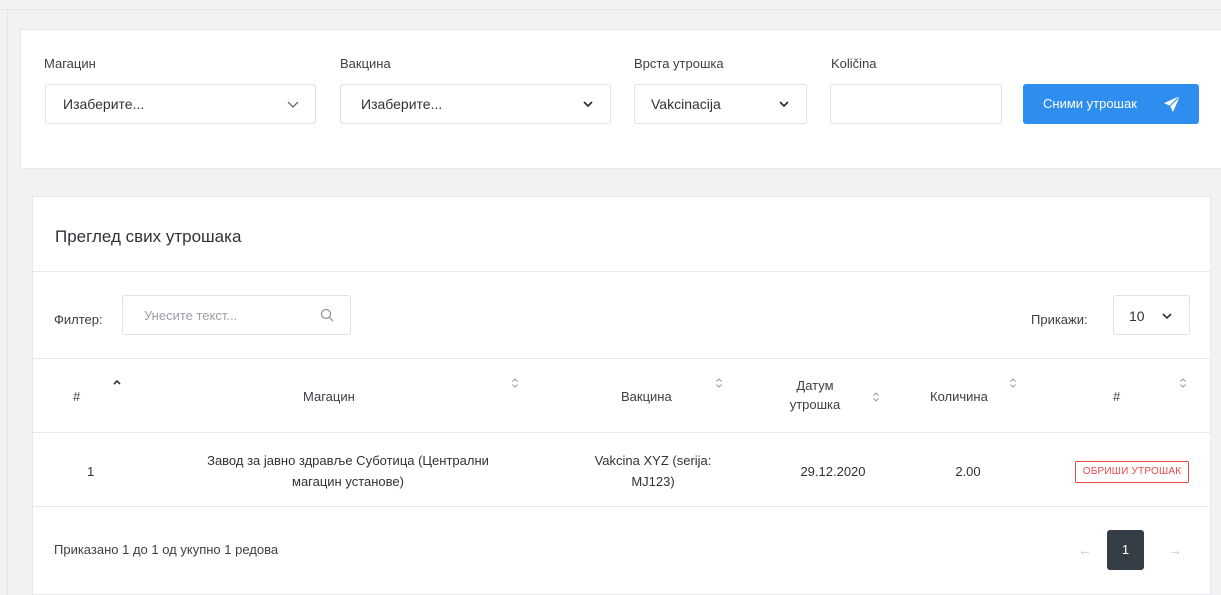 This screenshot has width=1221, height=595. Describe the element at coordinates (1137, 316) in the screenshot. I see `page-size-value: 10` at that location.